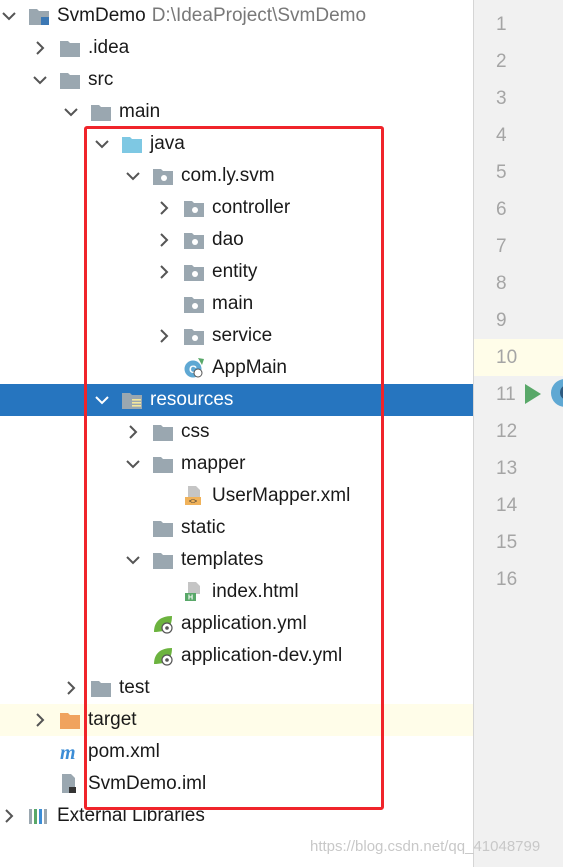  Describe the element at coordinates (262, 655) in the screenshot. I see `tree-node-label: application-dev.yml` at that location.